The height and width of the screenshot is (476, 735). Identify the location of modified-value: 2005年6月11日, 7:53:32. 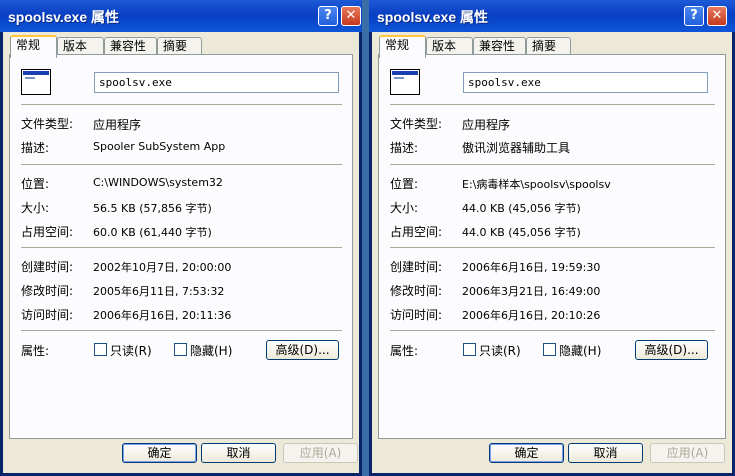
(159, 291).